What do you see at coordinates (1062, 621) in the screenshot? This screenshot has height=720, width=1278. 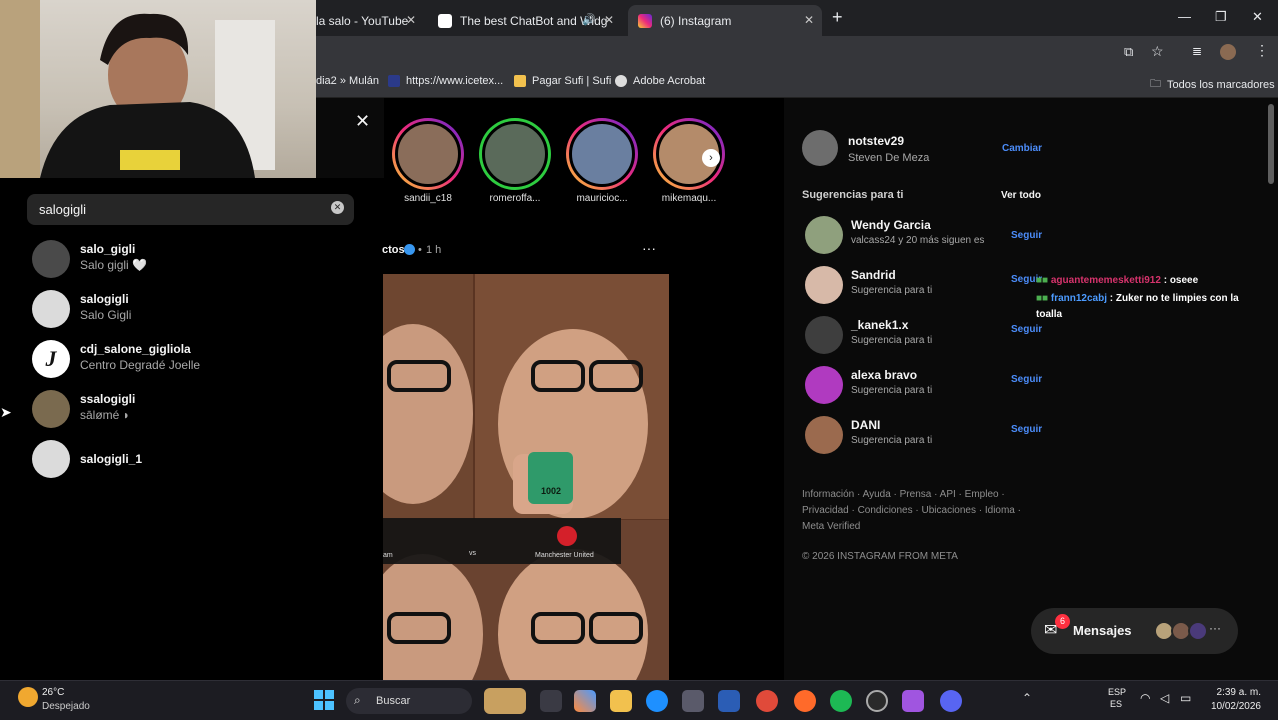 I see `unread-badge: 6` at bounding box center [1062, 621].